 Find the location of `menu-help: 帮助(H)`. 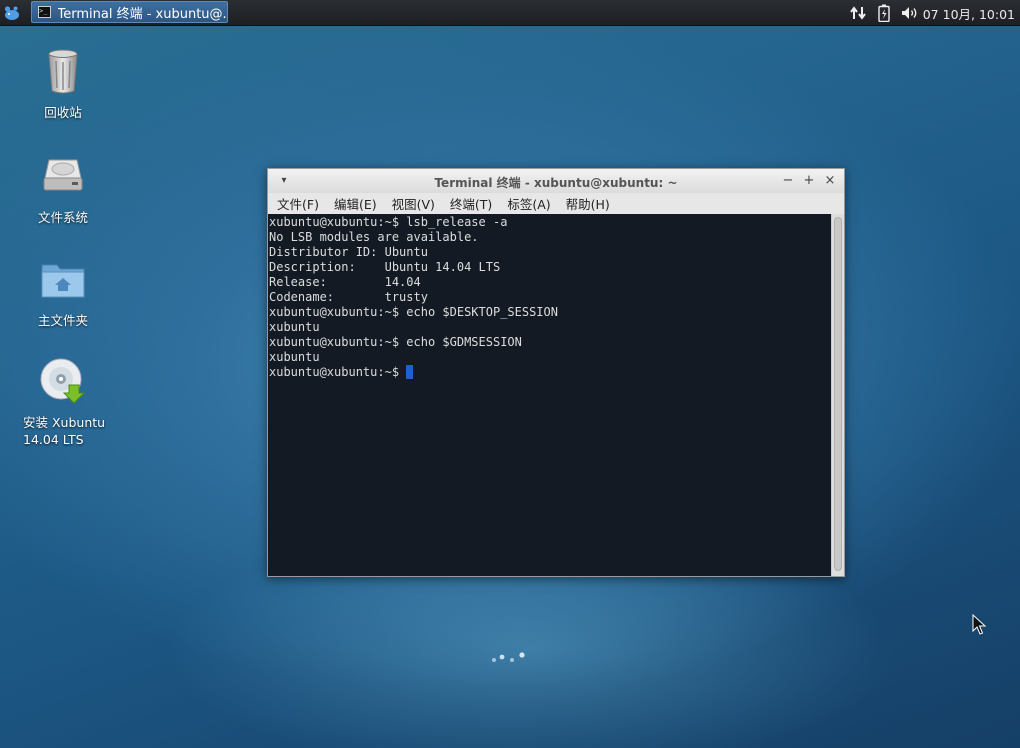

menu-help: 帮助(H) is located at coordinates (588, 203).